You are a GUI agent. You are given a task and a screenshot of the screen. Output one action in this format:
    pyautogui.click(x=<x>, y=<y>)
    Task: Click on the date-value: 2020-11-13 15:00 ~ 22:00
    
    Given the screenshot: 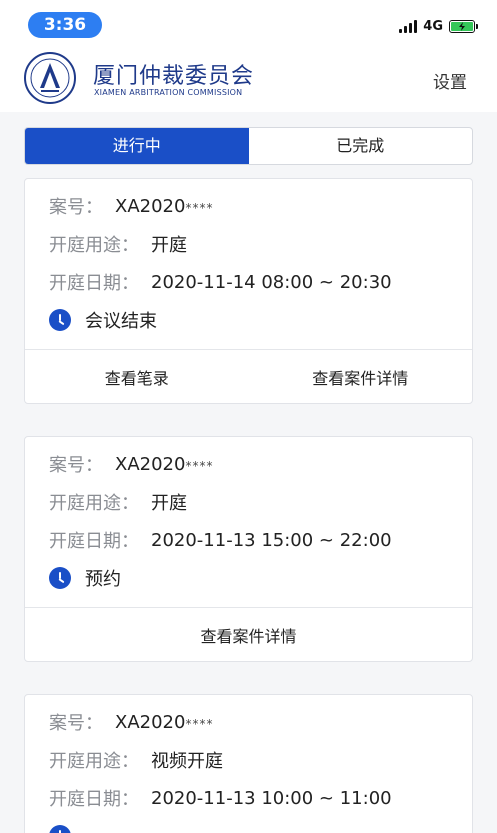 What is the action you would take?
    pyautogui.click(x=271, y=540)
    